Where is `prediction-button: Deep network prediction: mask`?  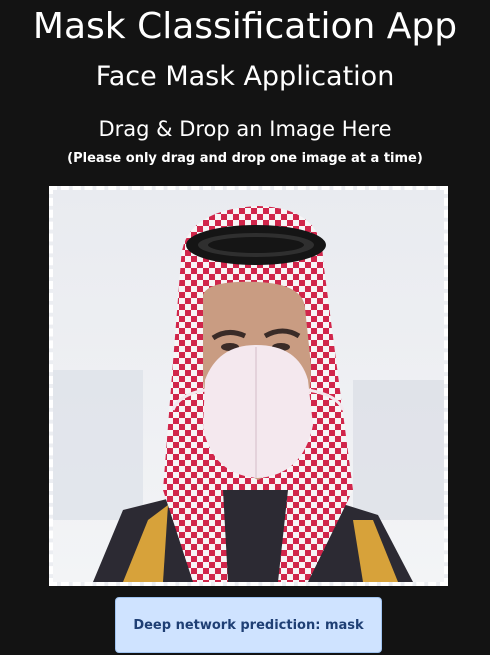 prediction-button: Deep network prediction: mask is located at coordinates (248, 625).